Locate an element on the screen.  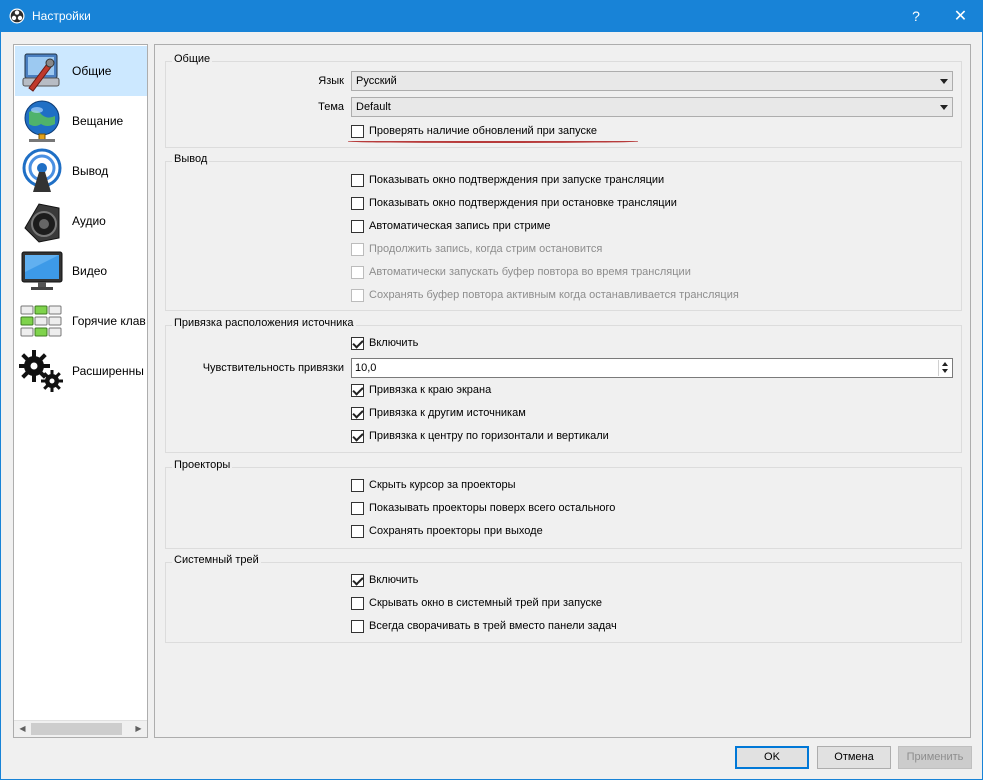
theme-select: Default is located at coordinates (652, 107).